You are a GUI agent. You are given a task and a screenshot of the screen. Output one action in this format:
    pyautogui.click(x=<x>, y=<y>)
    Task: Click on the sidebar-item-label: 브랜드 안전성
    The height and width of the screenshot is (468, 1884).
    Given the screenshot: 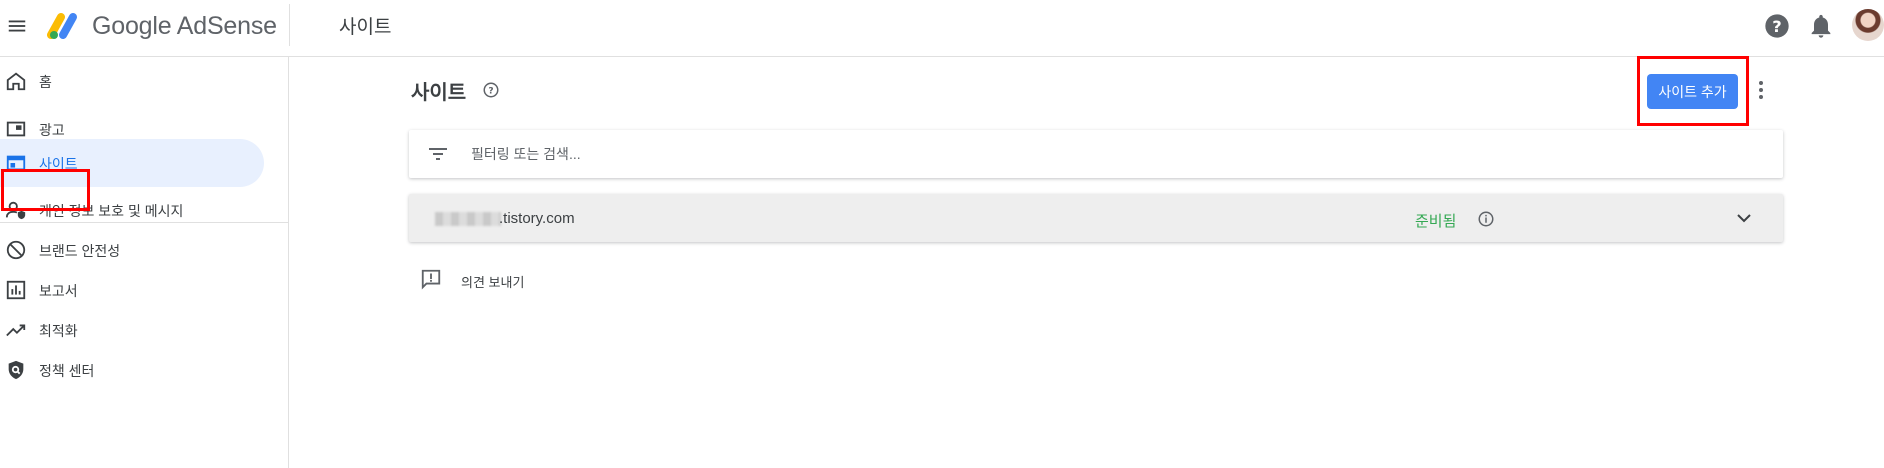 What is the action you would take?
    pyautogui.click(x=80, y=251)
    